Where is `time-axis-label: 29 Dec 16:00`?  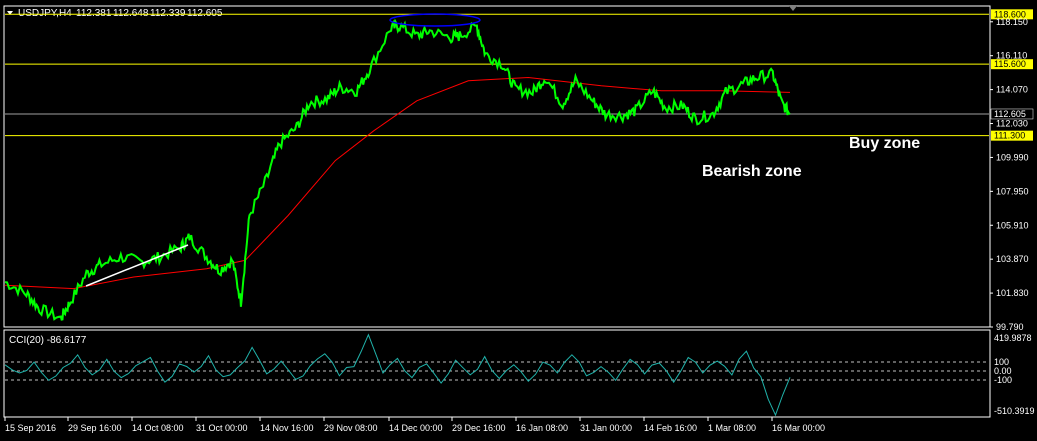 time-axis-label: 29 Dec 16:00 is located at coordinates (479, 428).